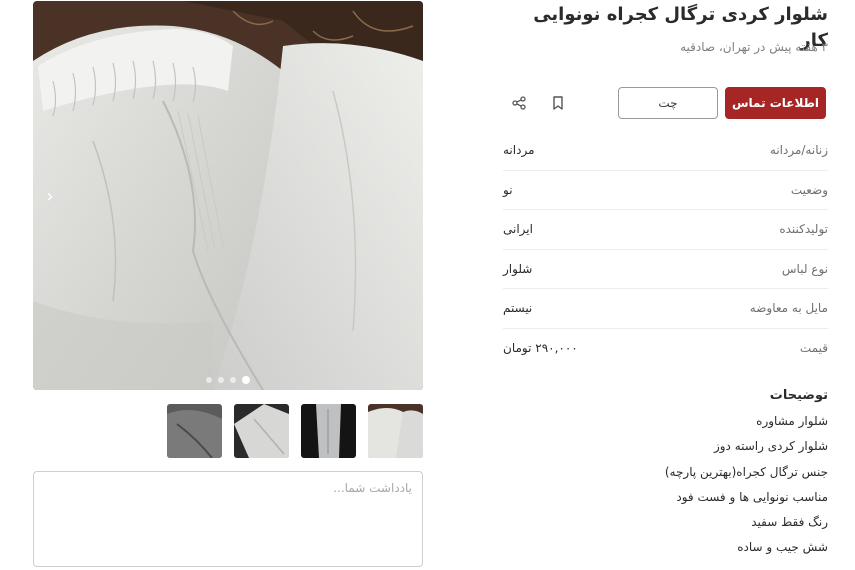 Image resolution: width=855 pixels, height=570 pixels. I want to click on description-line: جنس ترگال کجراه(بهترین پارچه), so click(746, 471).